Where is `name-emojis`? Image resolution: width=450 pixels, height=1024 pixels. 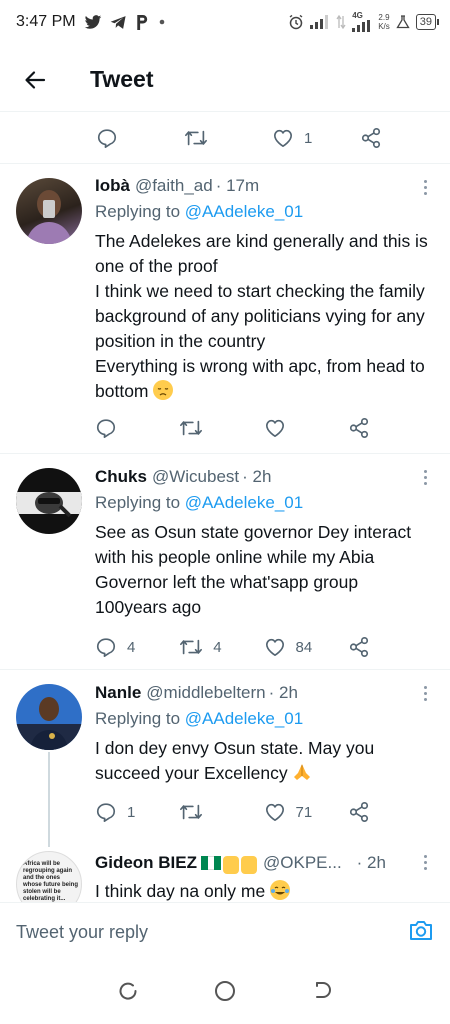
name-emojis is located at coordinates (229, 865).